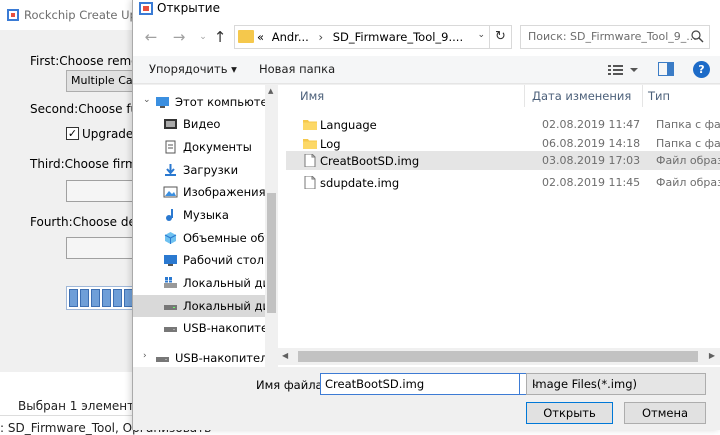 The image size is (720, 435). I want to click on folder-icon, so click(310, 125).